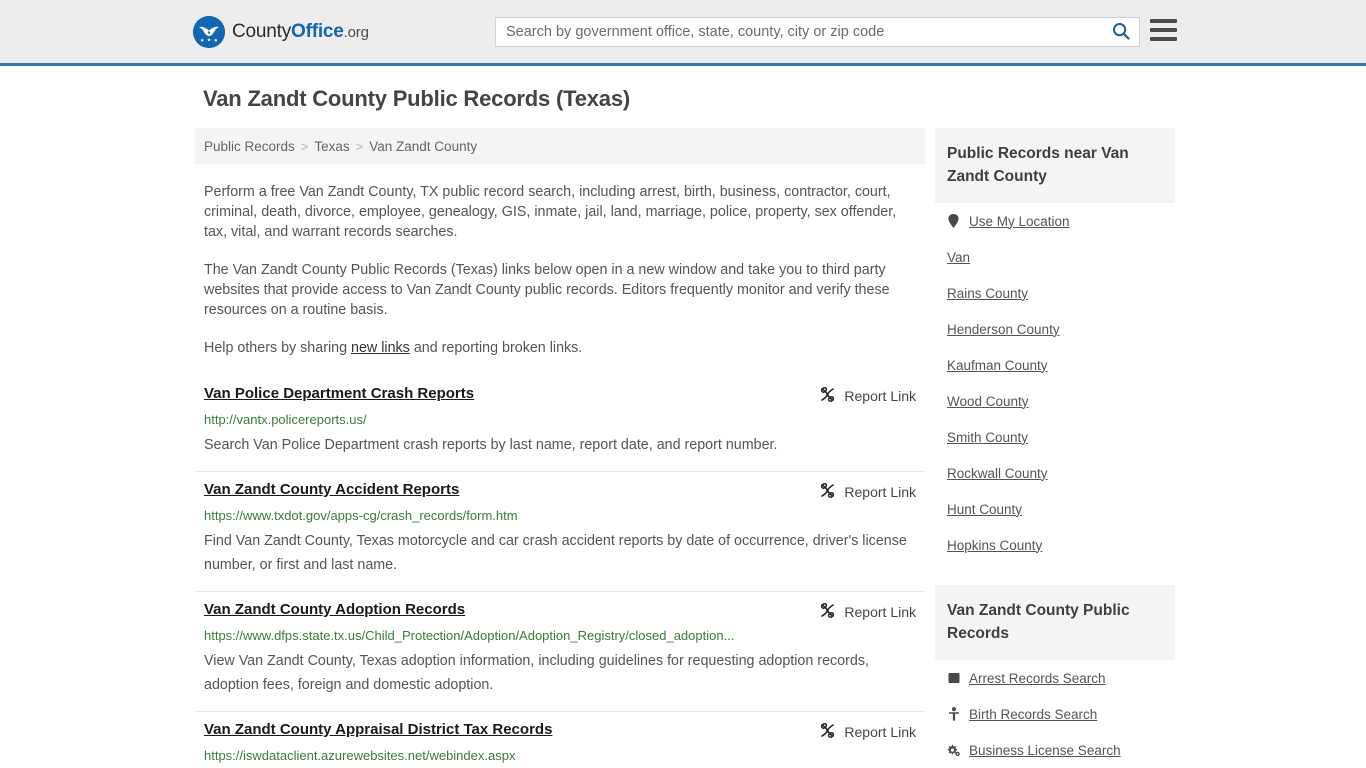  Describe the element at coordinates (1003, 329) in the screenshot. I see `sidebar-link: Henderson County` at that location.